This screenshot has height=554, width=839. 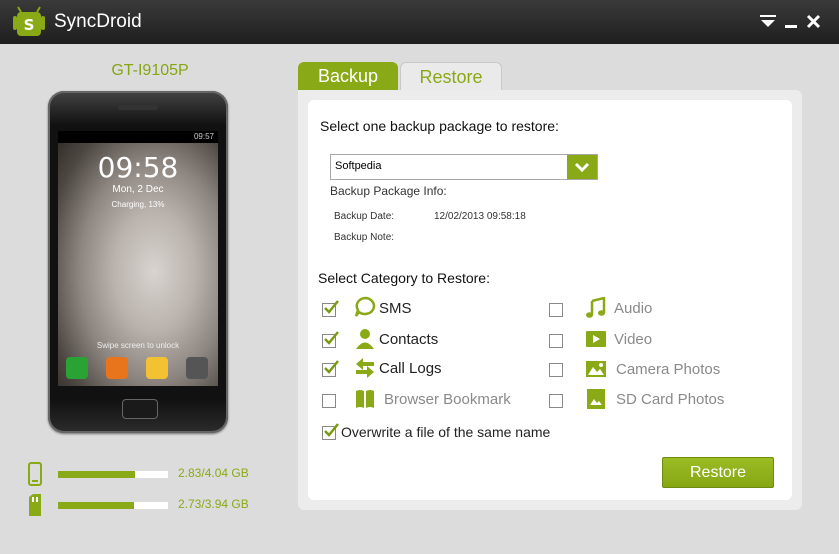 I want to click on lock-screen-date: Mon, 2 Dec, so click(x=138, y=189).